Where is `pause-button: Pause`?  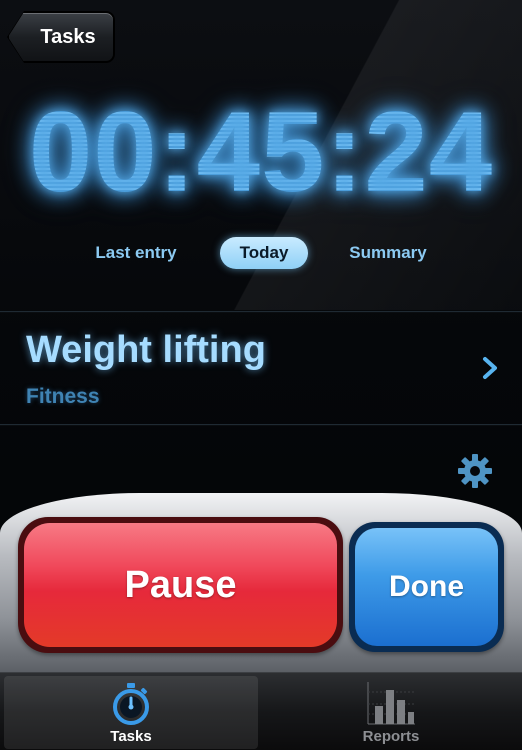 pause-button: Pause is located at coordinates (180, 585).